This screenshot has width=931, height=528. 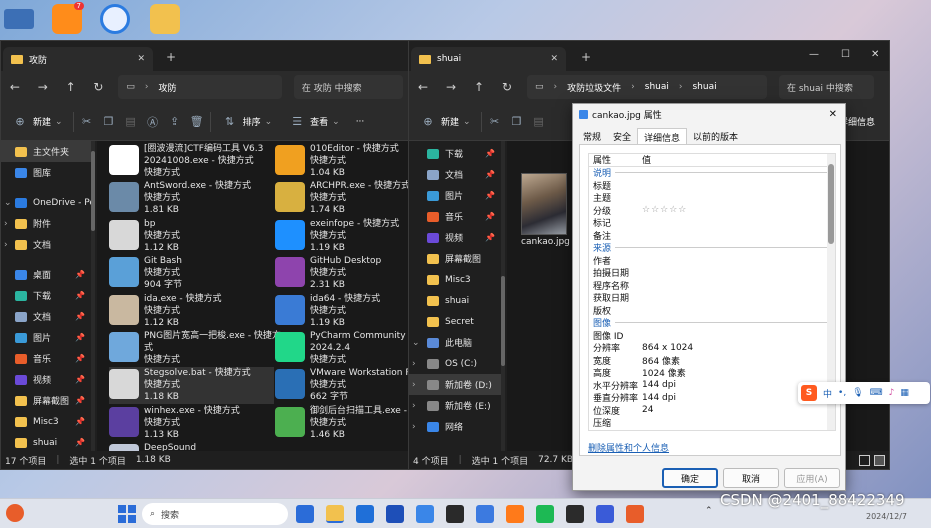 What do you see at coordinates (141, 59) in the screenshot?
I see `close-tab-icon: ✕` at bounding box center [141, 59].